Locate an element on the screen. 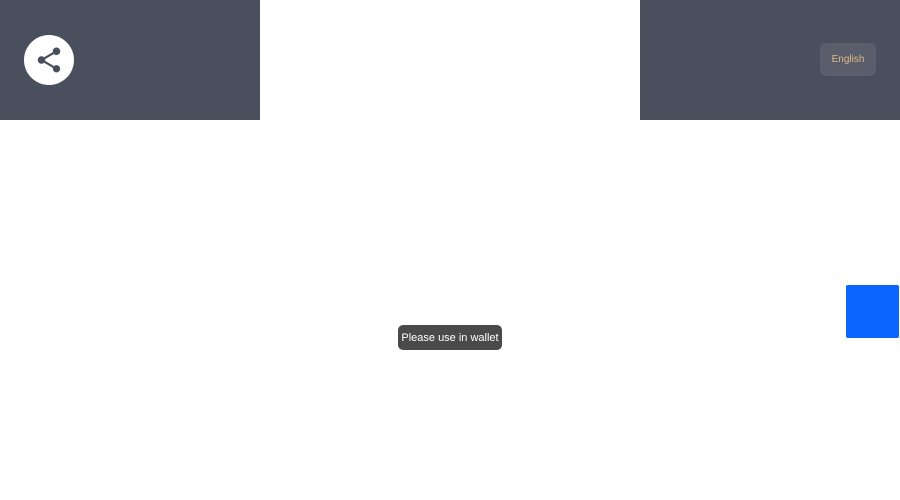 This screenshot has height=500, width=900. language-label: English is located at coordinates (848, 59).